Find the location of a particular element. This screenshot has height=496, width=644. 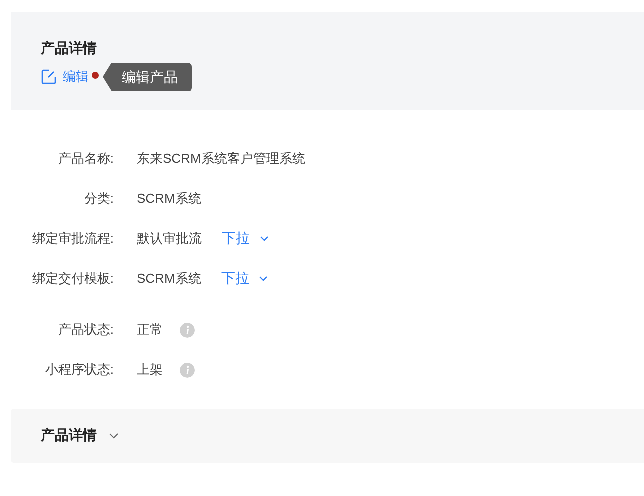

edit-link: 编辑 is located at coordinates (65, 77).